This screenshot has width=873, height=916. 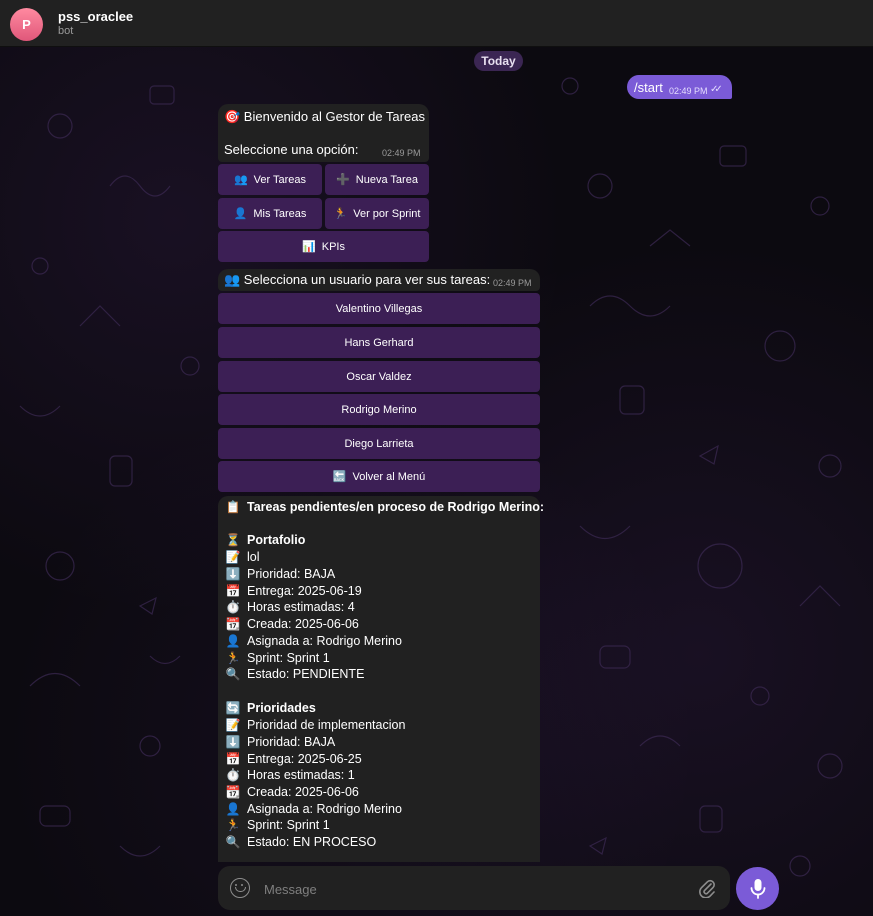 I want to click on bar-chart-icon: 📊, so click(x=309, y=247).